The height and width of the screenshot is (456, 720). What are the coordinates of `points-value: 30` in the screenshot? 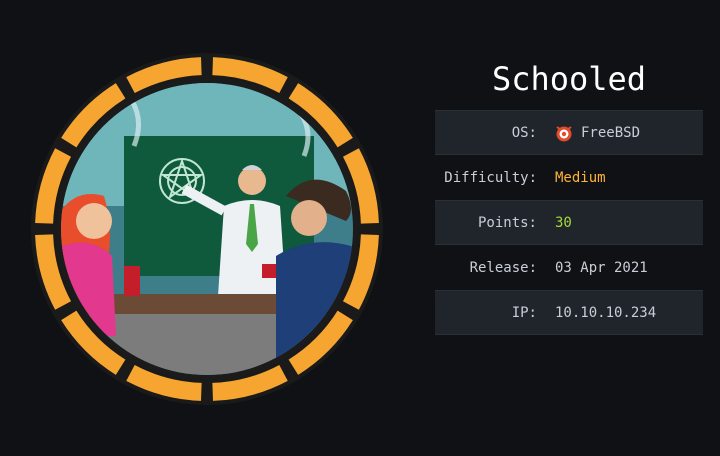 It's located at (563, 222).